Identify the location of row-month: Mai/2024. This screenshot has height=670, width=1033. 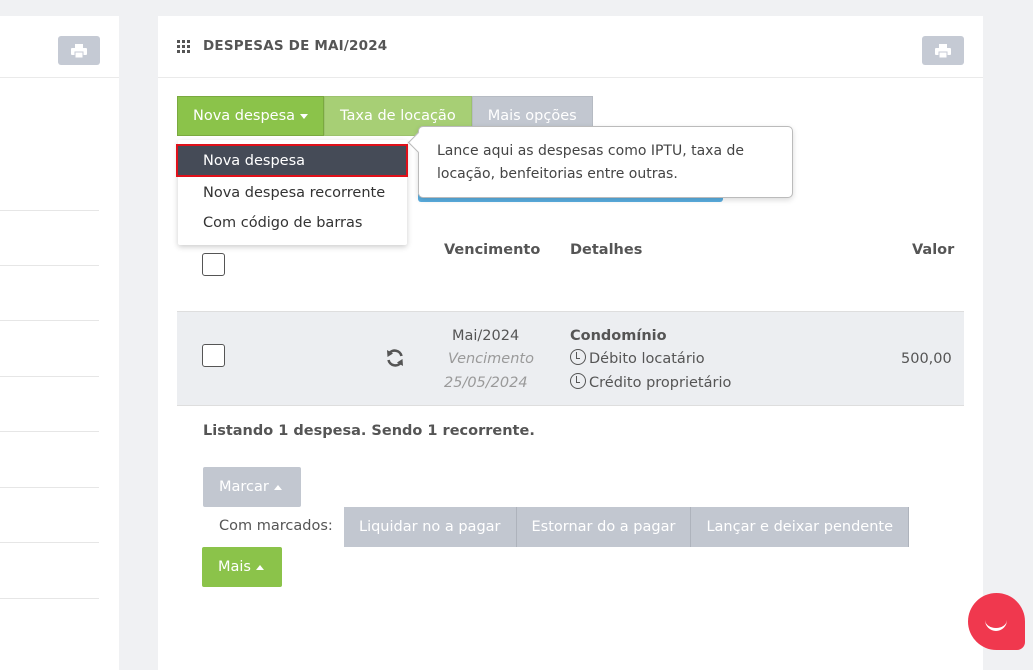
(486, 336).